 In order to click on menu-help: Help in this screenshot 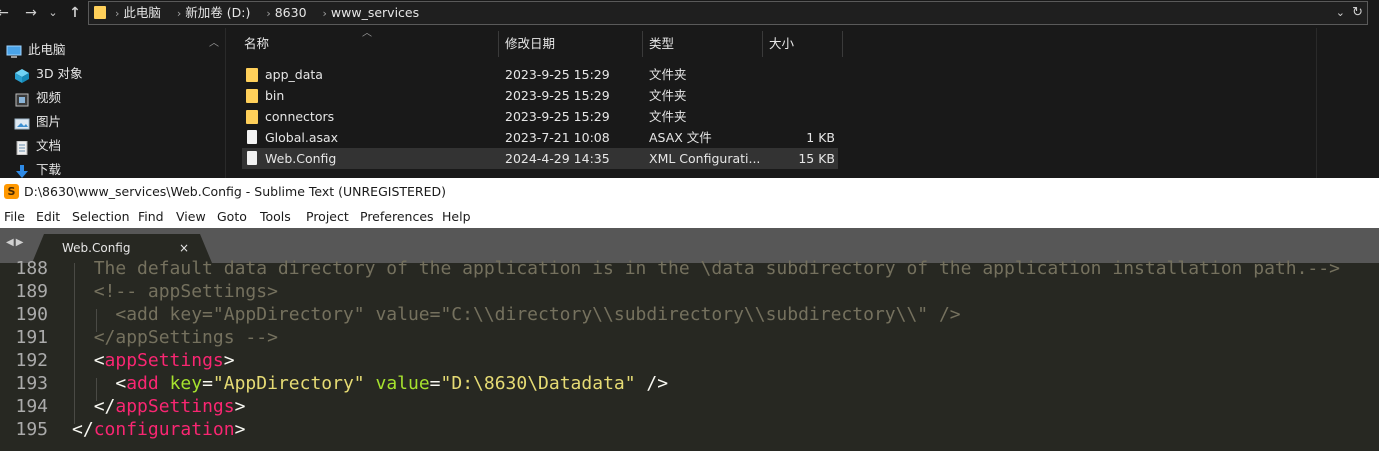, I will do `click(456, 217)`.